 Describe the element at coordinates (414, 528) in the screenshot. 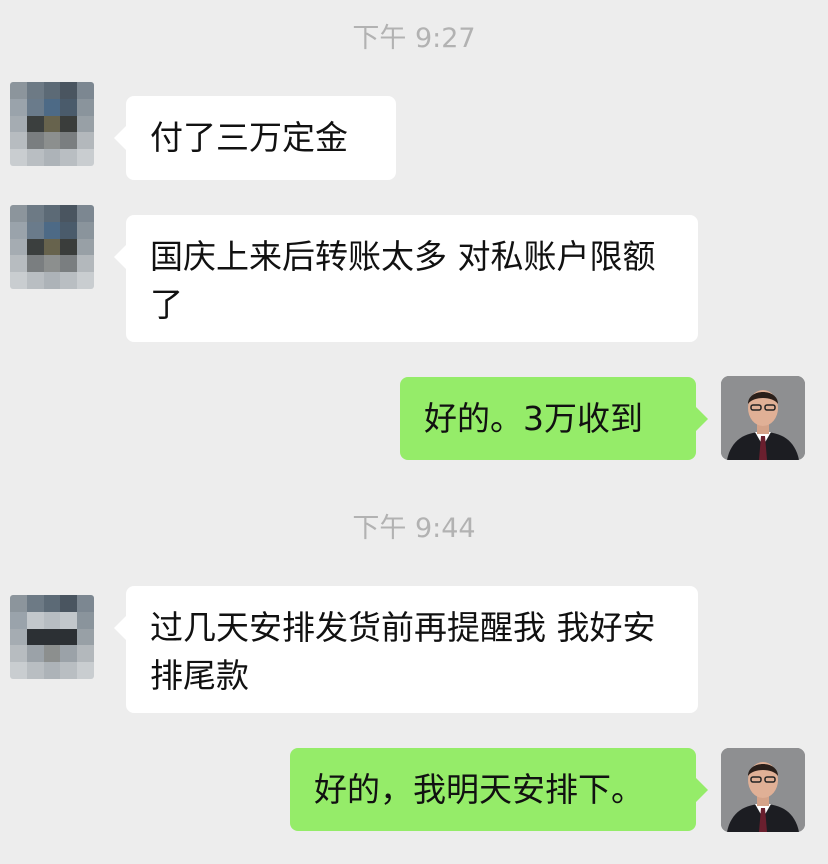

I see `timestamp: 下午 9:44` at that location.